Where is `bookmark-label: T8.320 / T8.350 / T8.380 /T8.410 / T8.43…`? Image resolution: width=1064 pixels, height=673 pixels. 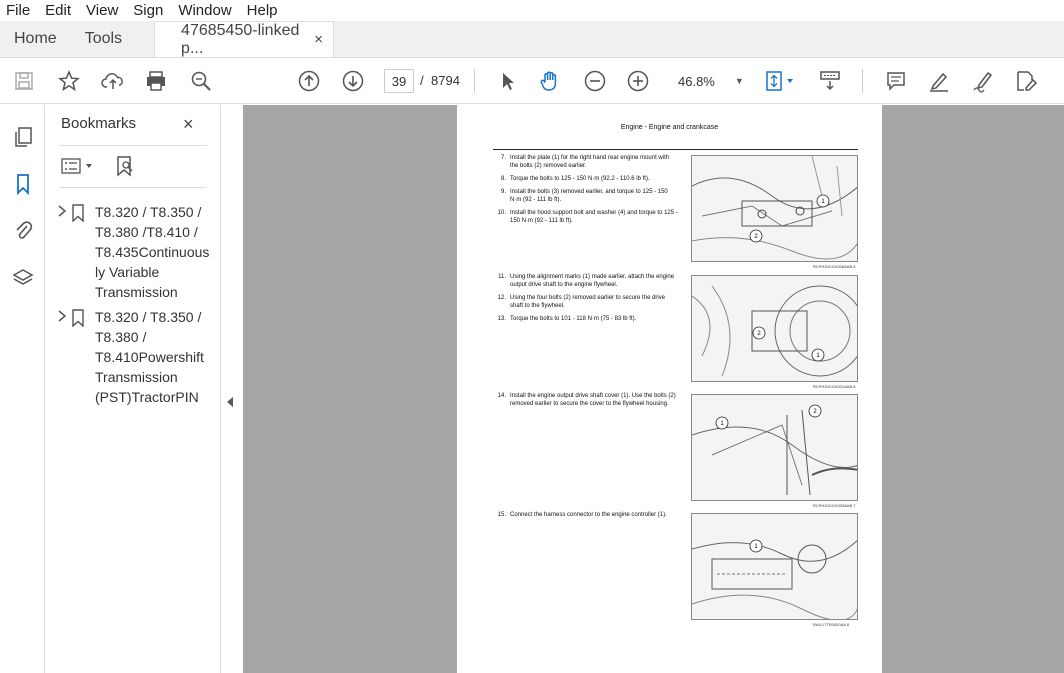 bookmark-label: T8.320 / T8.350 / T8.380 /T8.410 / T8.43… is located at coordinates (152, 252).